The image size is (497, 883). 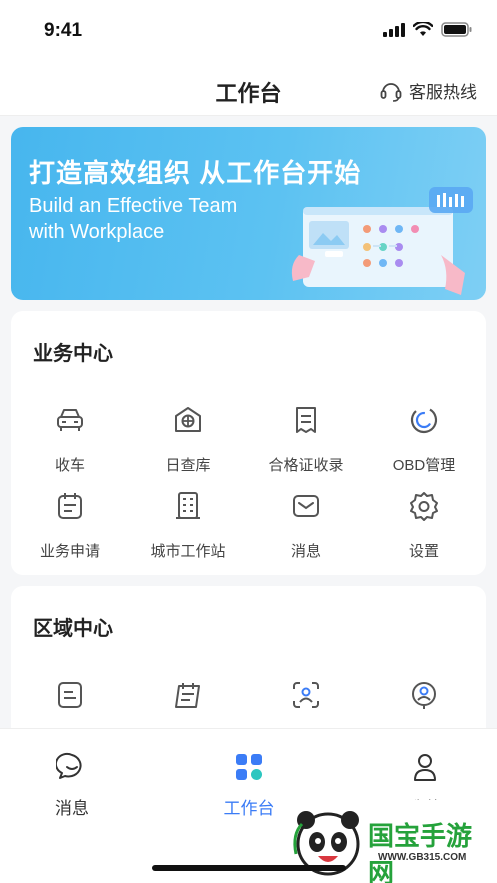 I want to click on grid-item-messages: 消息, so click(x=306, y=525).